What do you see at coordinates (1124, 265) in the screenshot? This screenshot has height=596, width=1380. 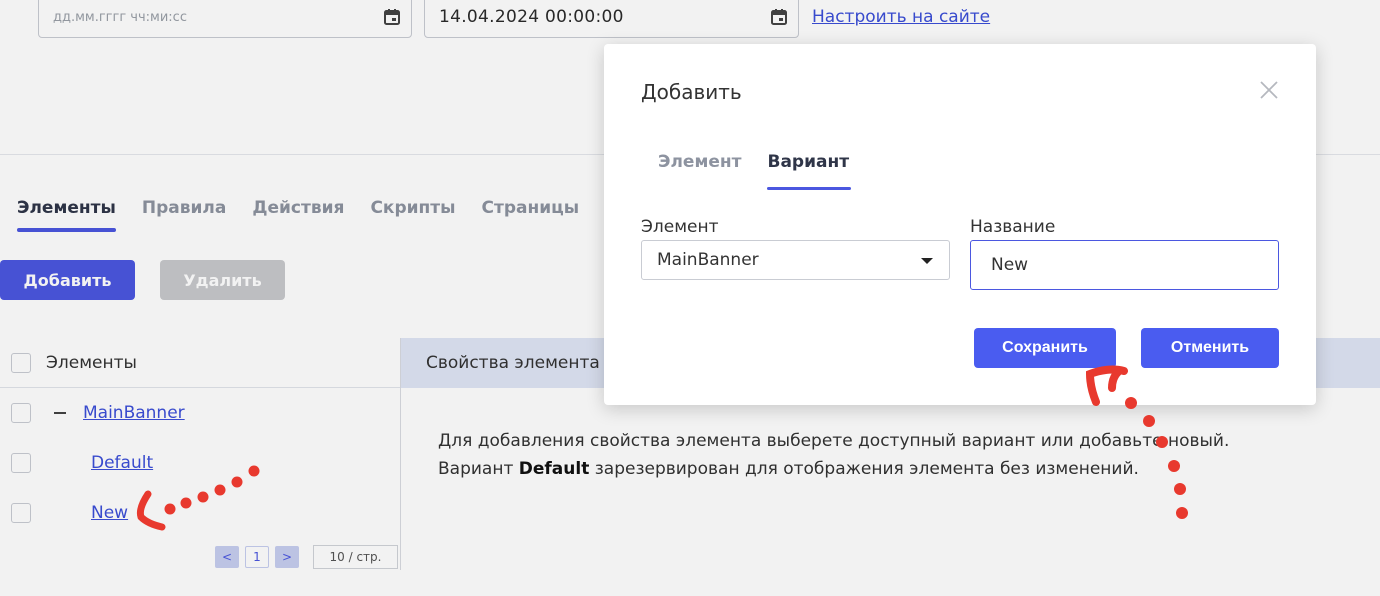 I see `name-input` at bounding box center [1124, 265].